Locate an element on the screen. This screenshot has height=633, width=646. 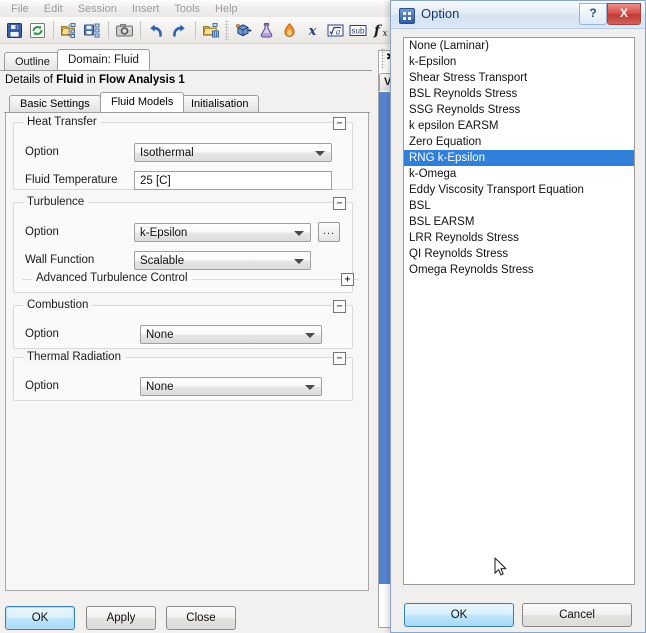
list-item: Omega Reynolds Stress is located at coordinates (519, 270).